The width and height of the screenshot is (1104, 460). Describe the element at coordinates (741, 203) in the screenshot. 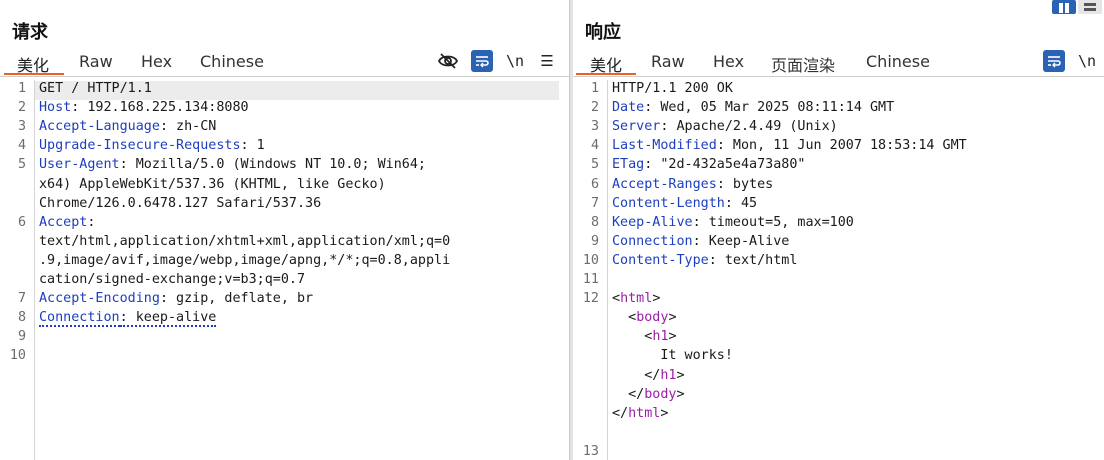

I see `header-value: : 45` at that location.